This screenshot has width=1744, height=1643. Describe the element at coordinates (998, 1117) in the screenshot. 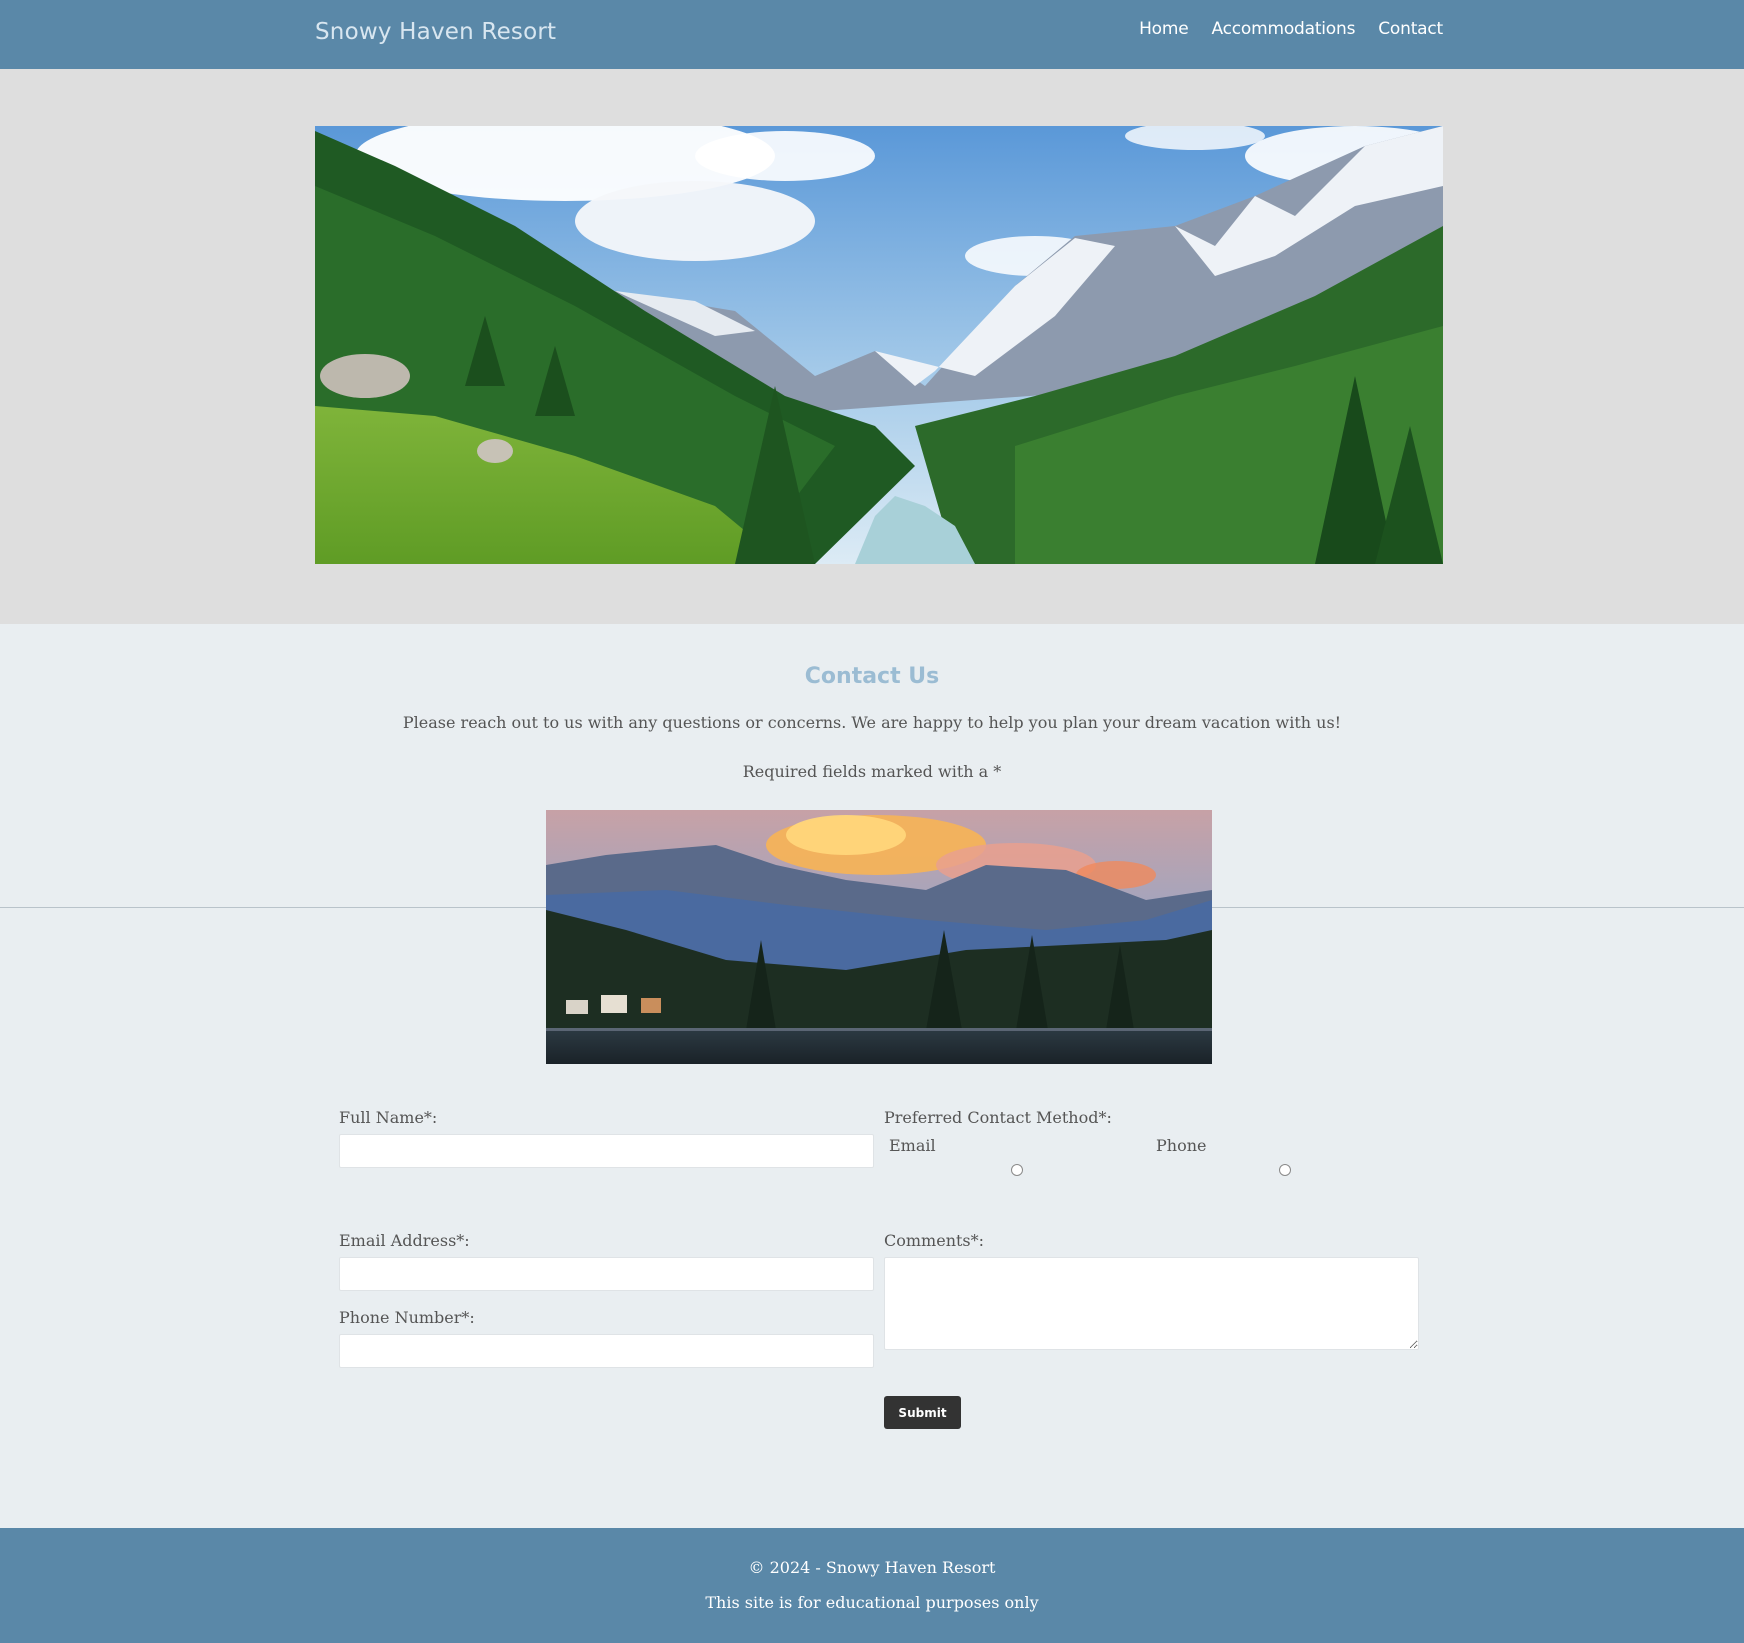

I see `contact-method-label: Preferred Contact Method*:` at that location.